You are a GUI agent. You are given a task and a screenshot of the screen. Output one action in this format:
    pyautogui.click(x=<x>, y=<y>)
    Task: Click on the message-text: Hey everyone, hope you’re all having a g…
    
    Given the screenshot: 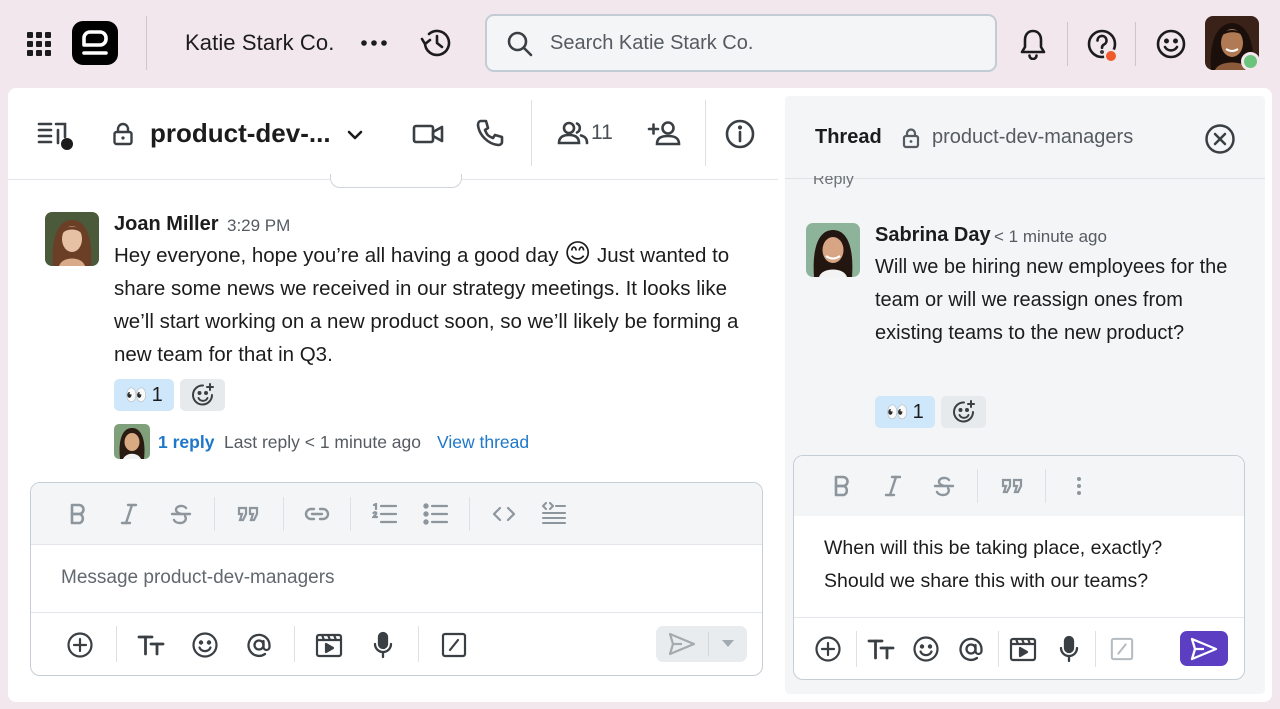 What is the action you would take?
    pyautogui.click(x=434, y=305)
    